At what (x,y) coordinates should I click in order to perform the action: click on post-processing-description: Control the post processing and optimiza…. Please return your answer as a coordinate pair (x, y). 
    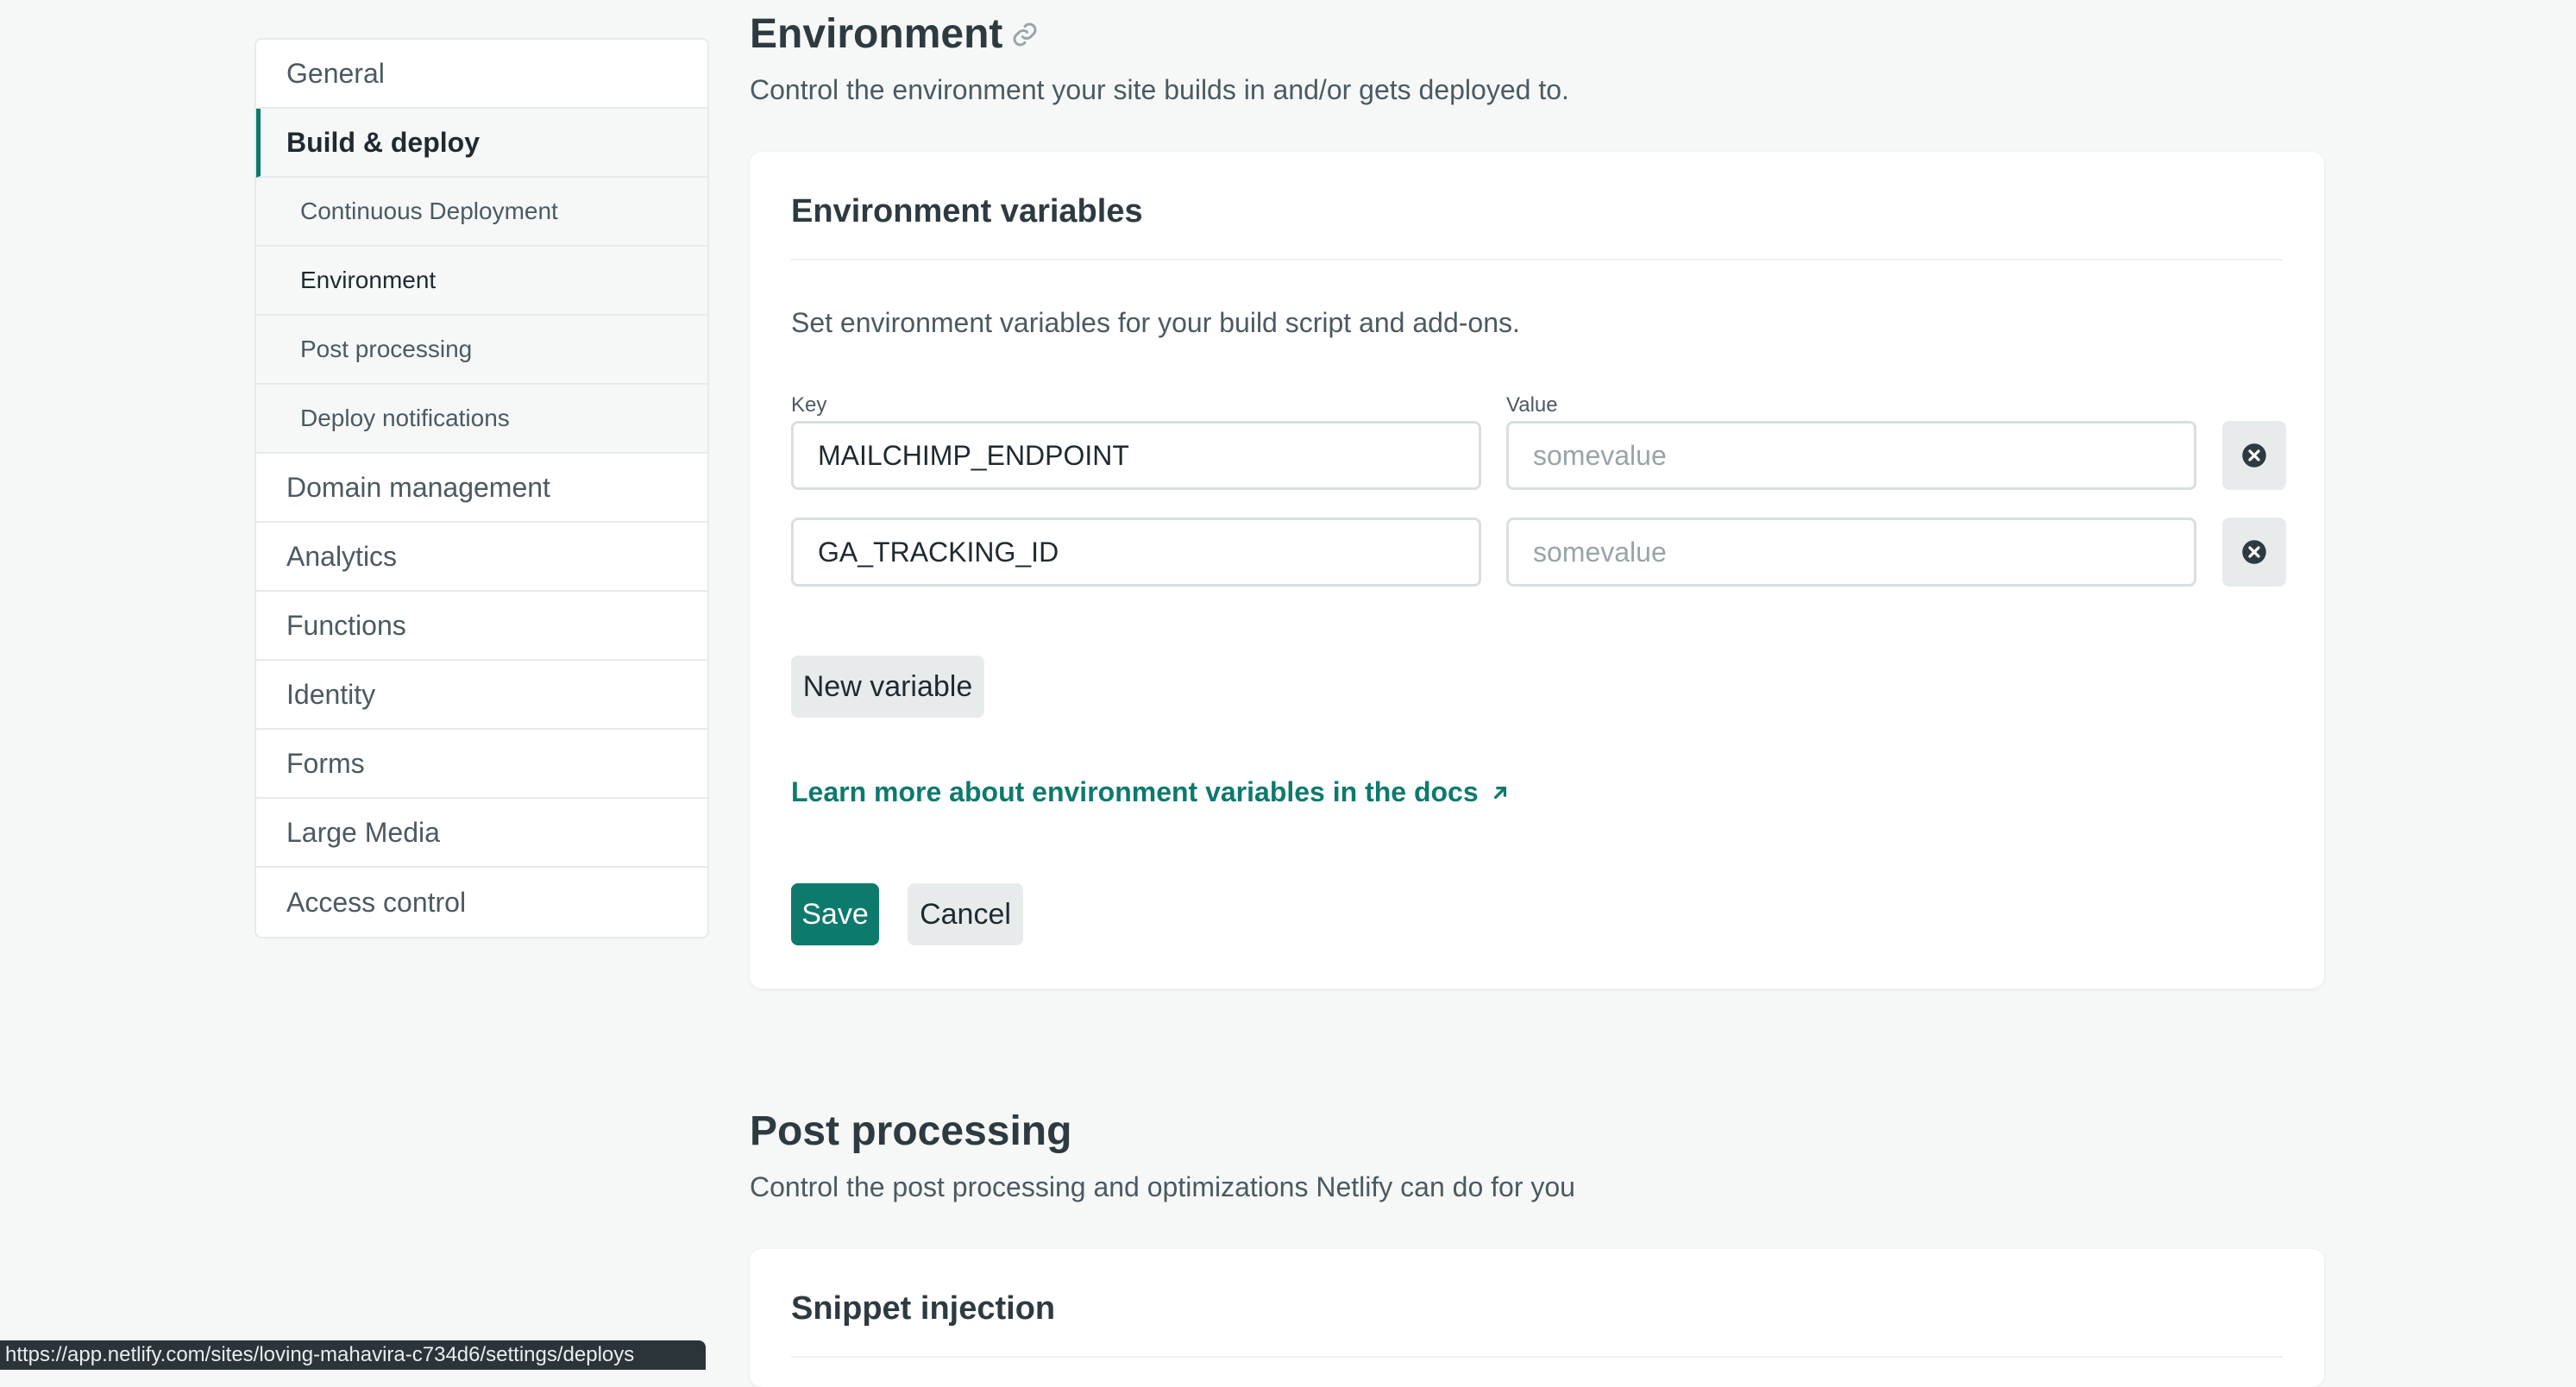
    Looking at the image, I should click on (1162, 1186).